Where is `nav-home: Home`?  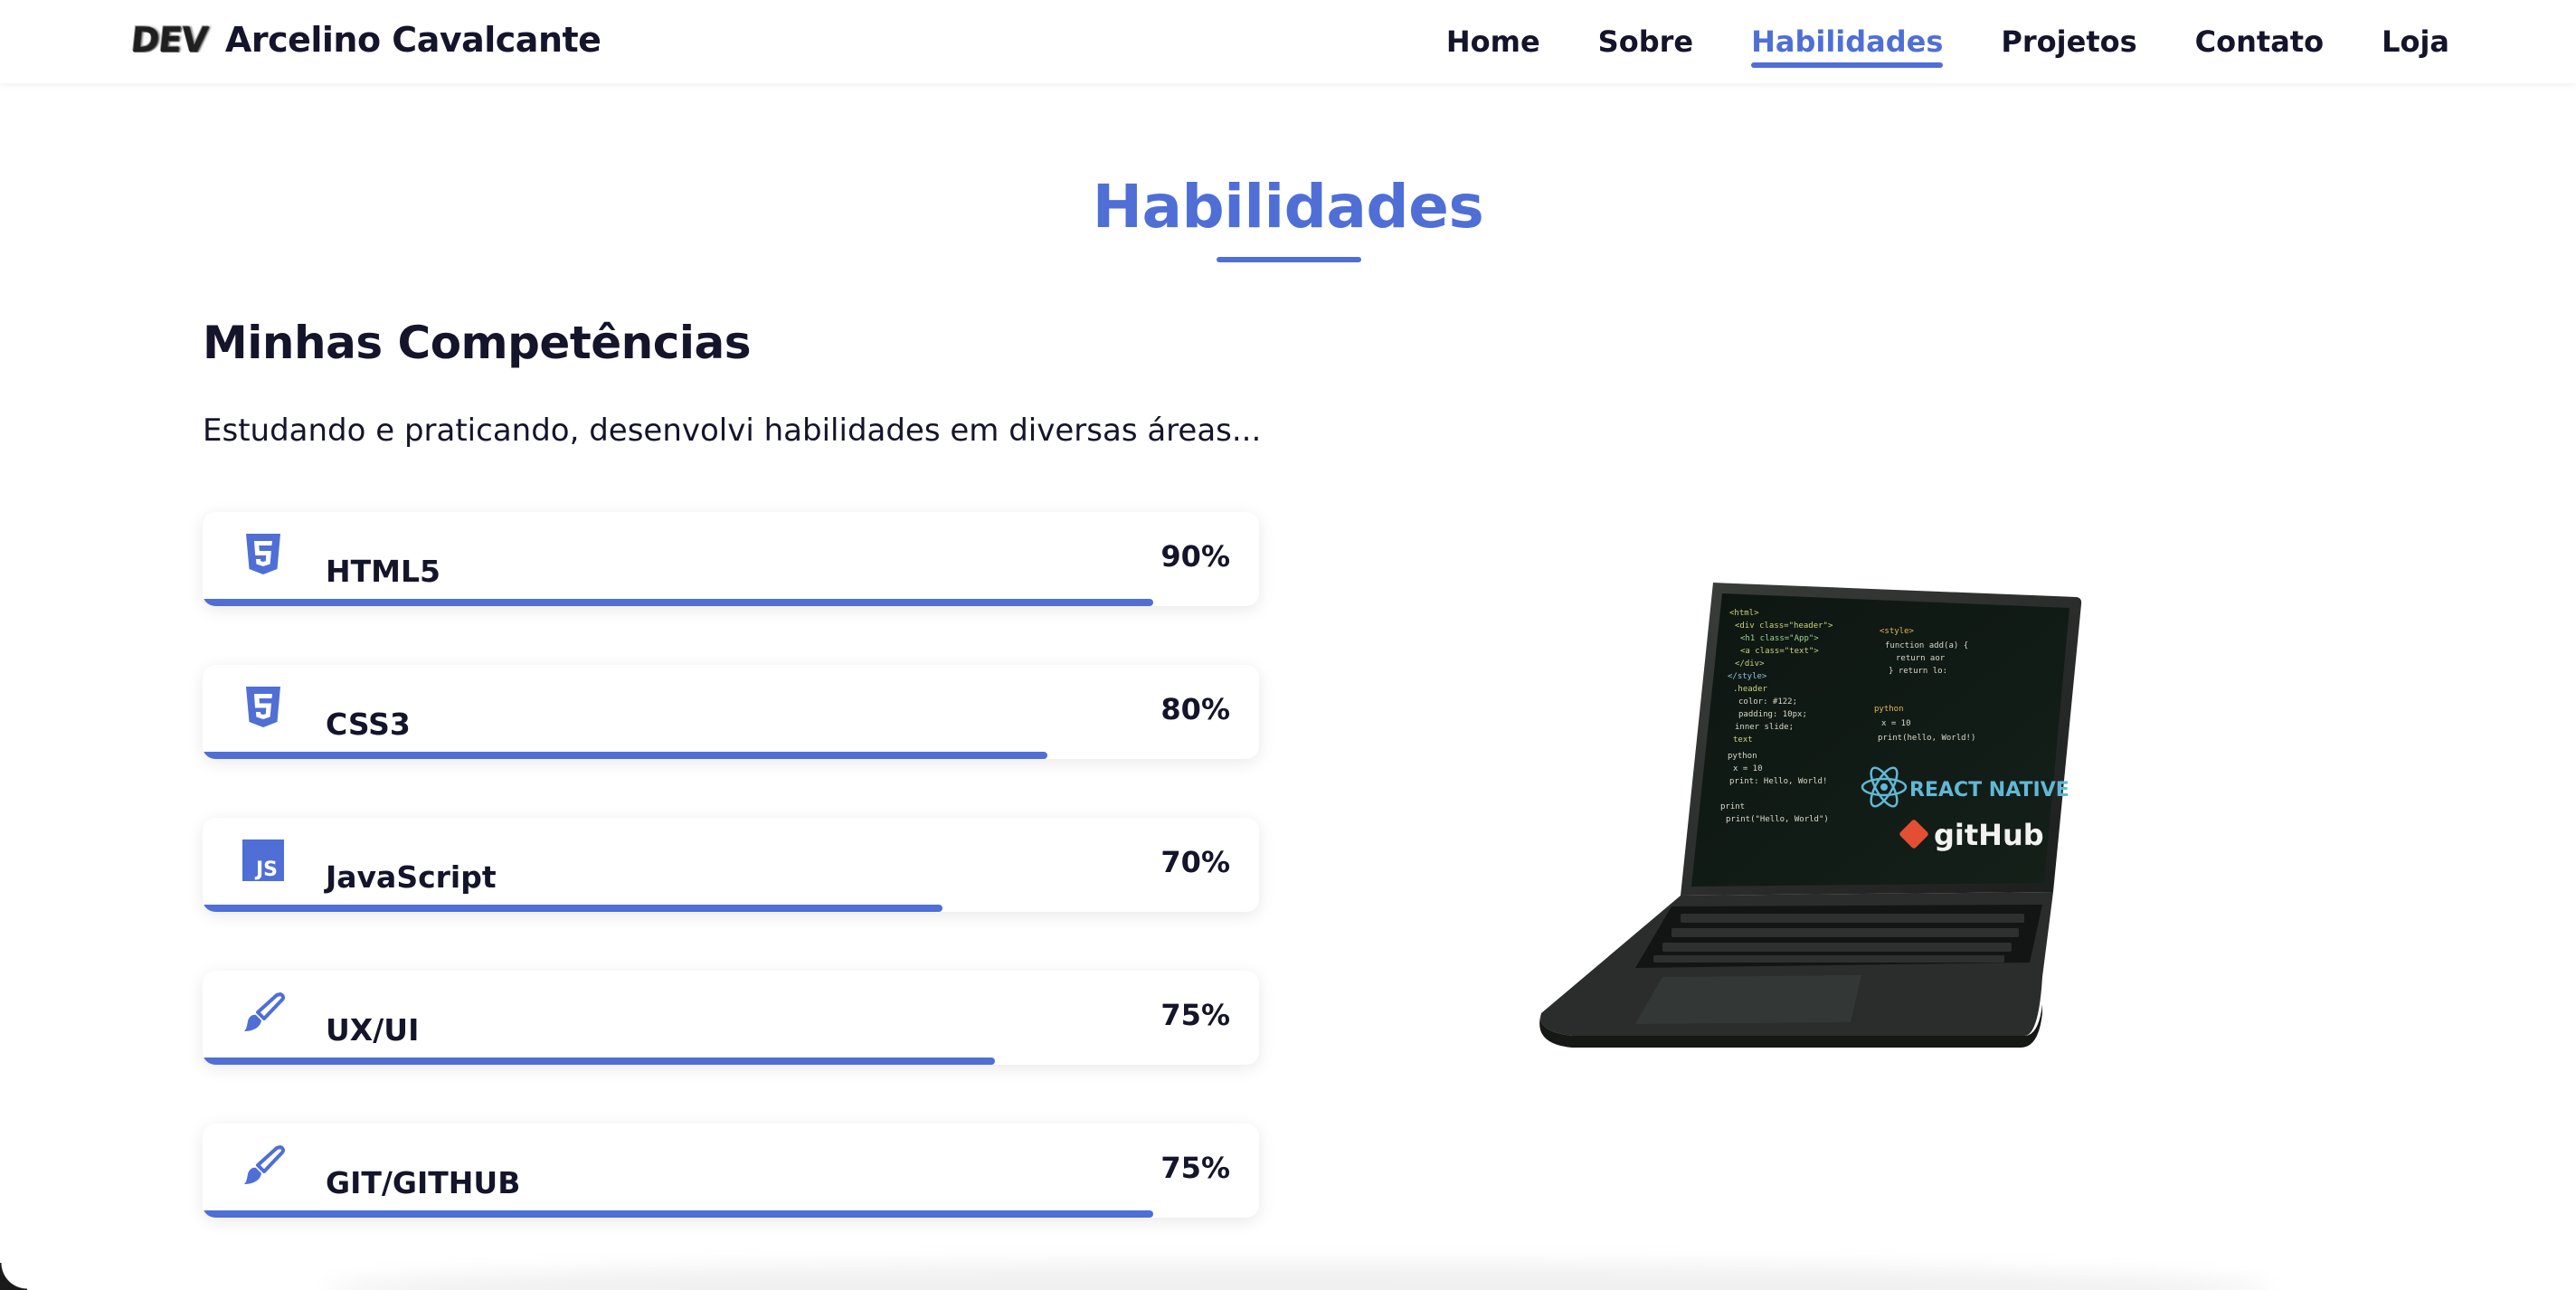
nav-home: Home is located at coordinates (1493, 41).